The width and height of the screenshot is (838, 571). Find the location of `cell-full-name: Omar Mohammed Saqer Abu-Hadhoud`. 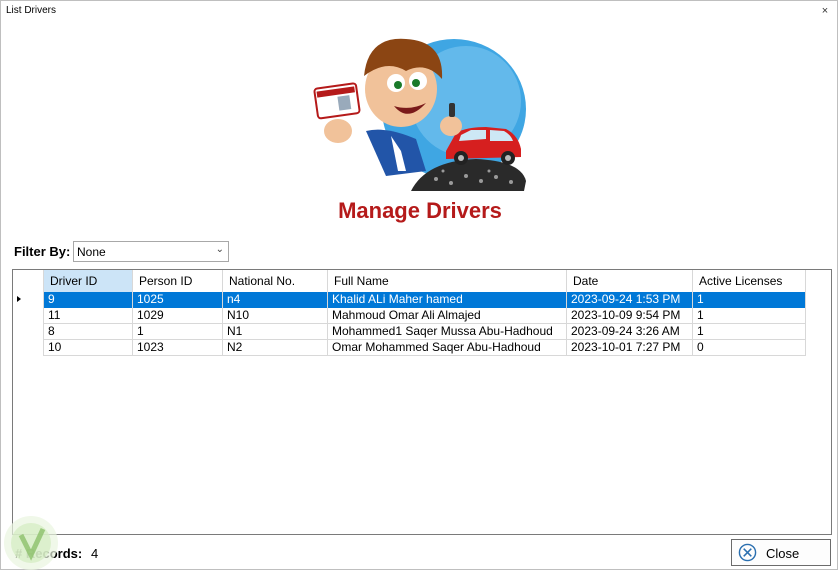

cell-full-name: Omar Mohammed Saqer Abu-Hadhoud is located at coordinates (447, 348).